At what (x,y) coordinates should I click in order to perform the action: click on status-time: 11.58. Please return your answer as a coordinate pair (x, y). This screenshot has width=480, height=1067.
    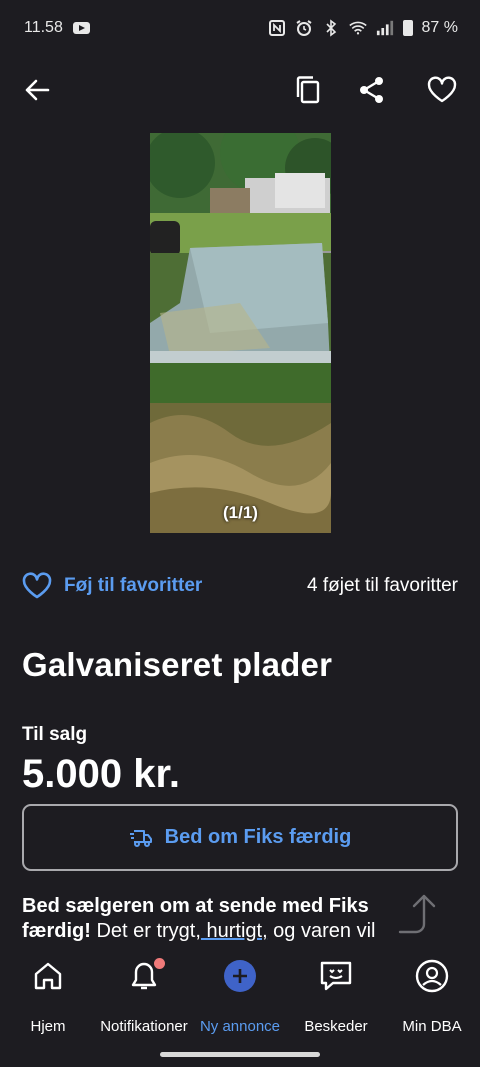
    Looking at the image, I should click on (43, 27).